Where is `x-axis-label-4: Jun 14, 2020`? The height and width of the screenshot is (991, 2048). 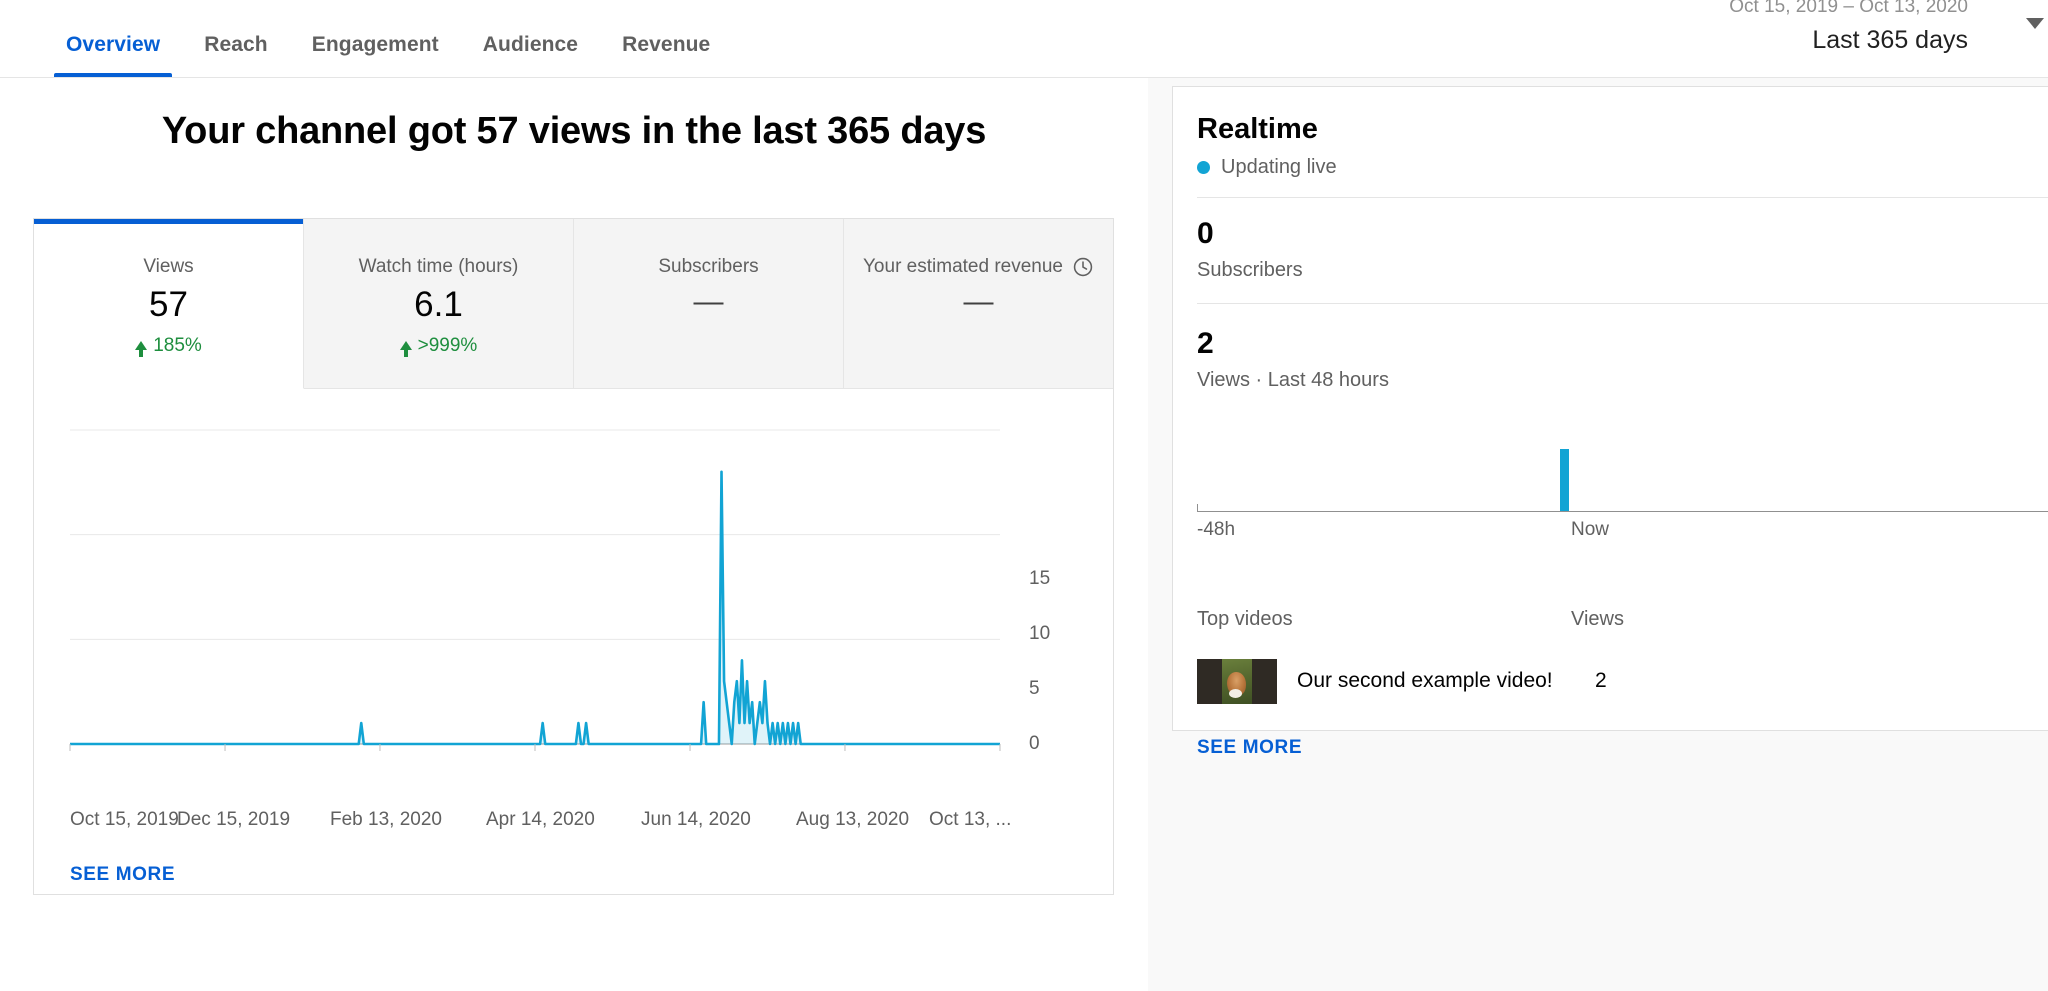 x-axis-label-4: Jun 14, 2020 is located at coordinates (696, 819).